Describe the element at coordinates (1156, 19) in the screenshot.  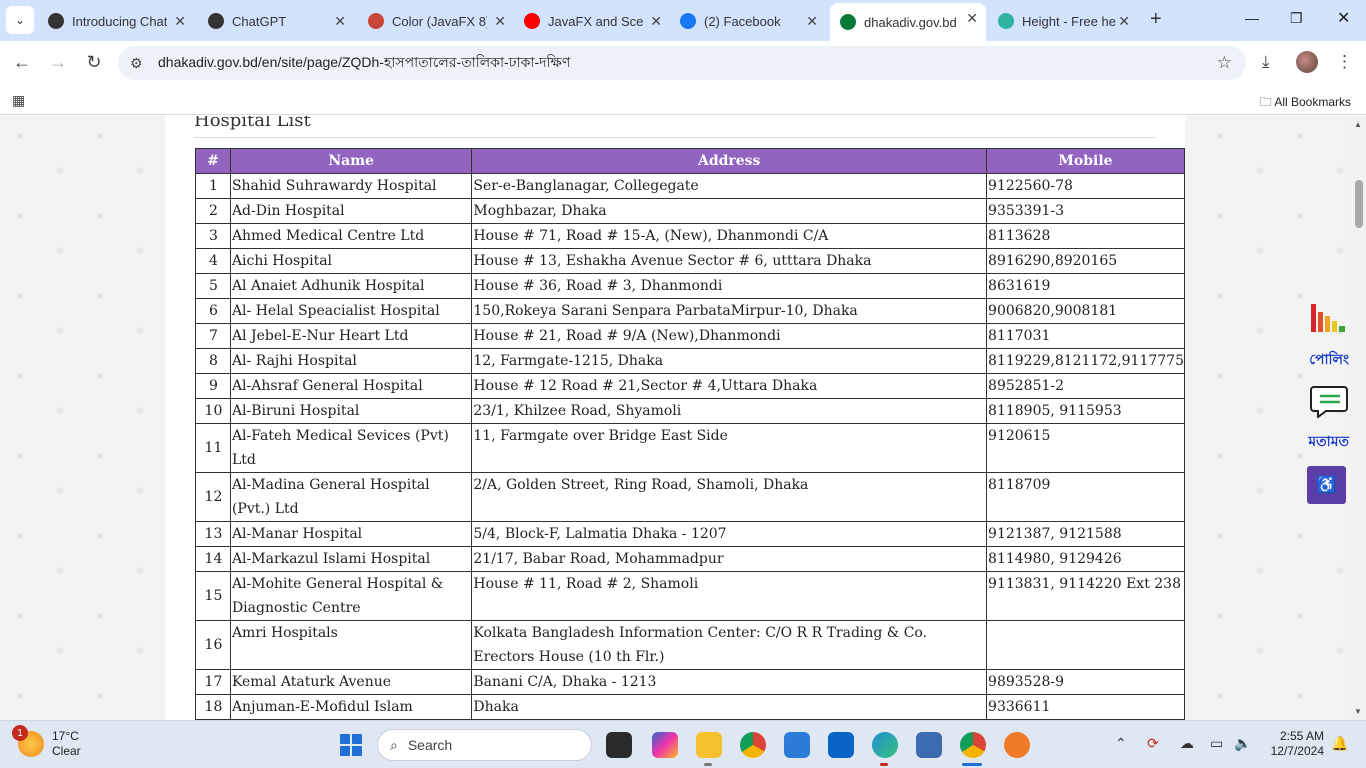
I see `new-tab-button: +` at that location.